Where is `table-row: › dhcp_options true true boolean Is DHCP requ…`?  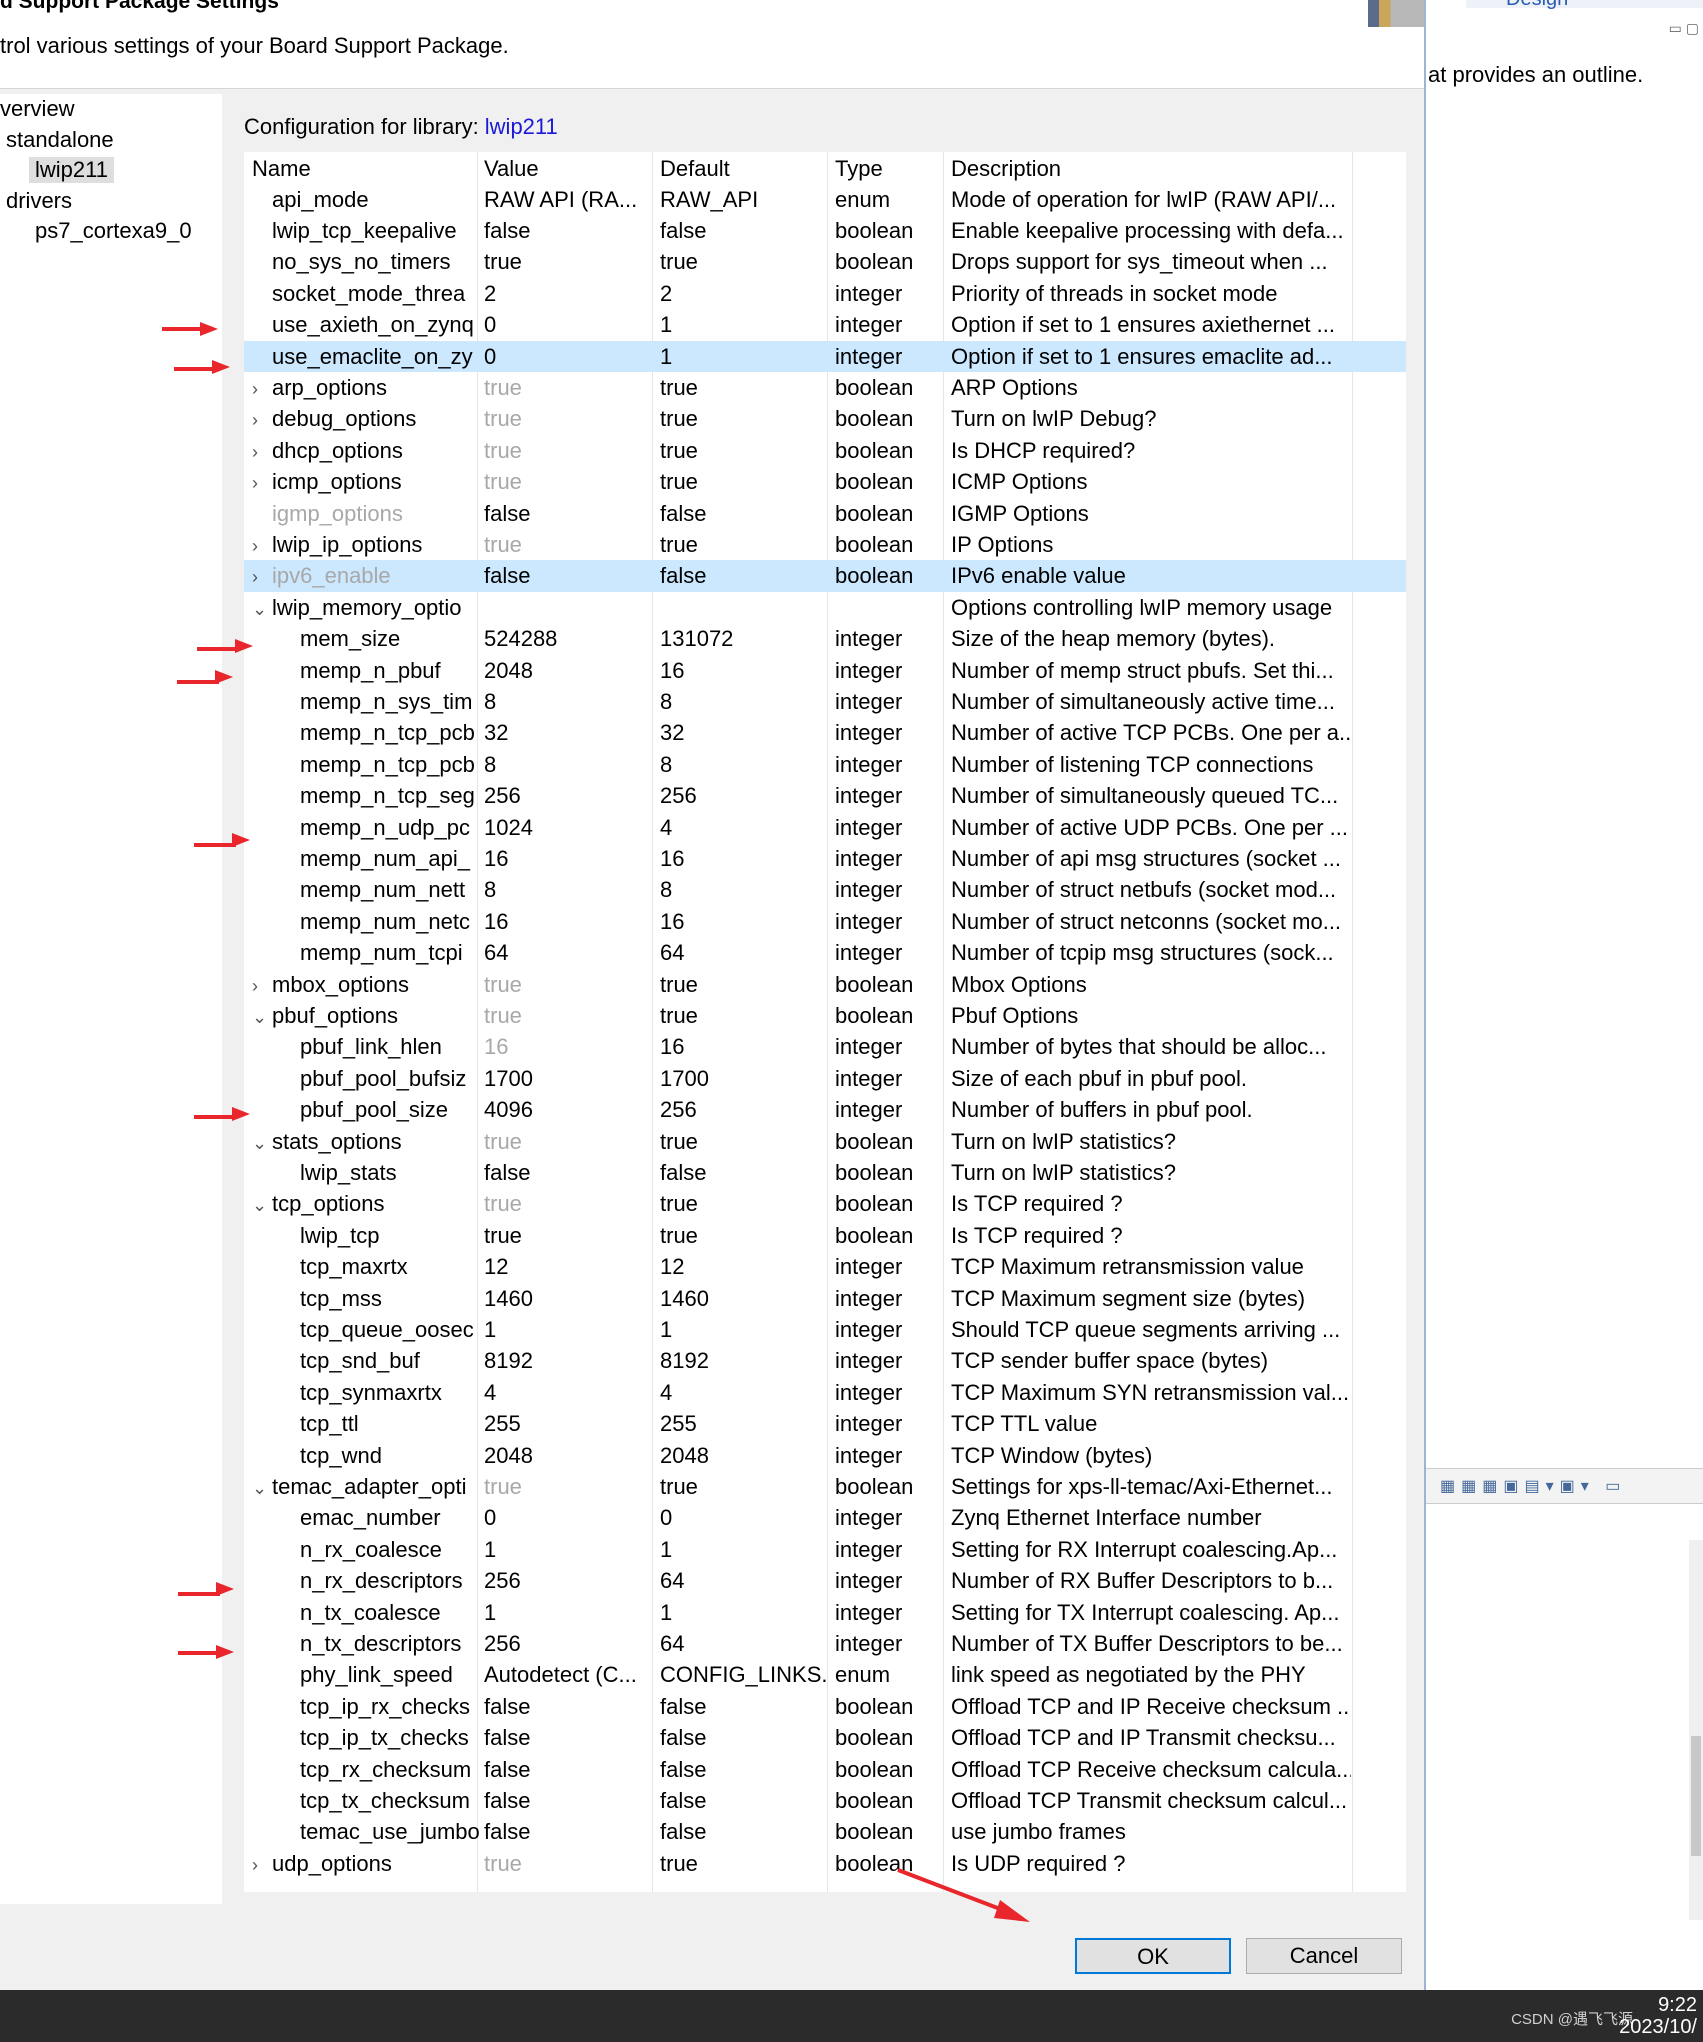 table-row: › dhcp_options true true boolean Is DHCP requ… is located at coordinates (825, 450).